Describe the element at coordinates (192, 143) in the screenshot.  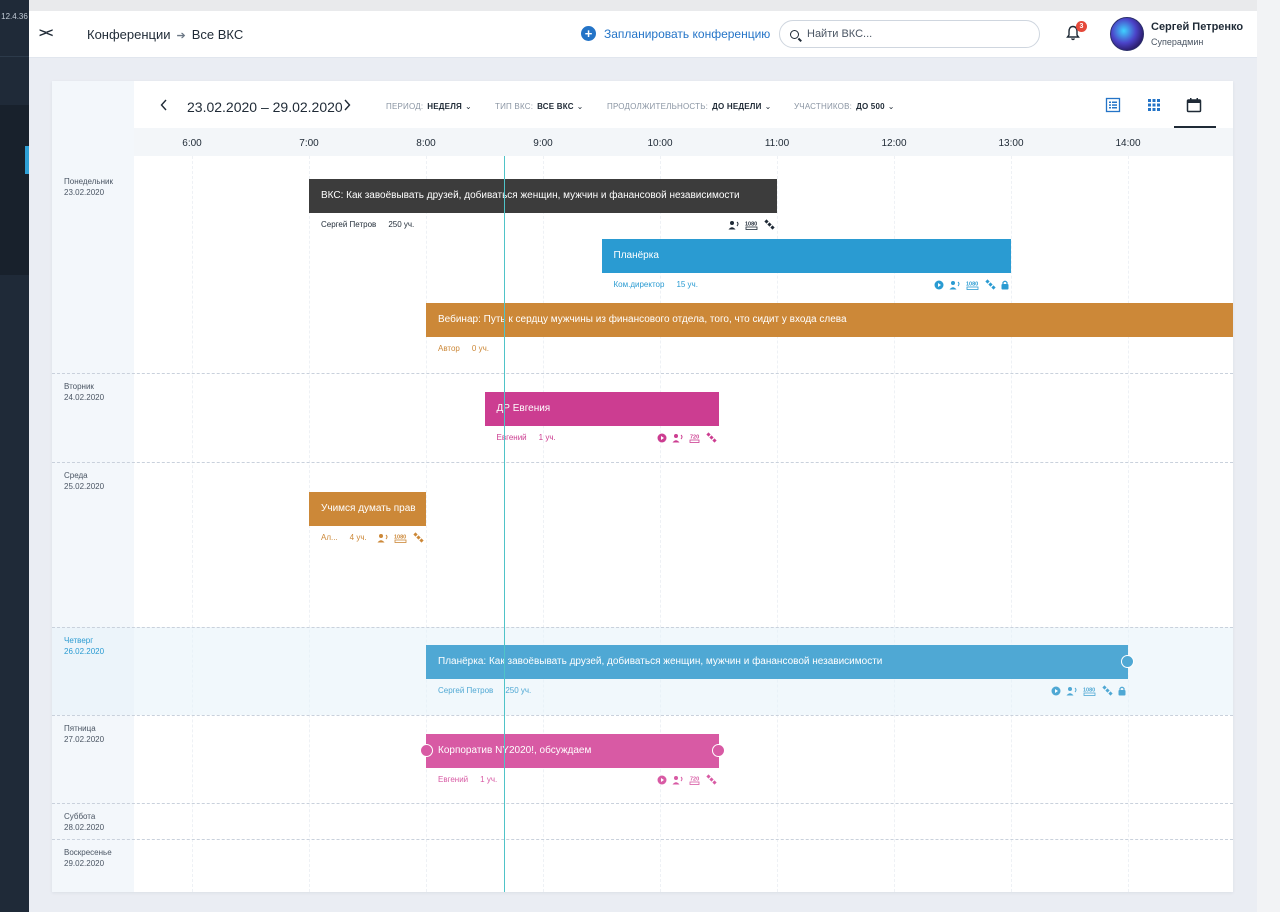
I see `hour-tick-label: 6:00` at that location.